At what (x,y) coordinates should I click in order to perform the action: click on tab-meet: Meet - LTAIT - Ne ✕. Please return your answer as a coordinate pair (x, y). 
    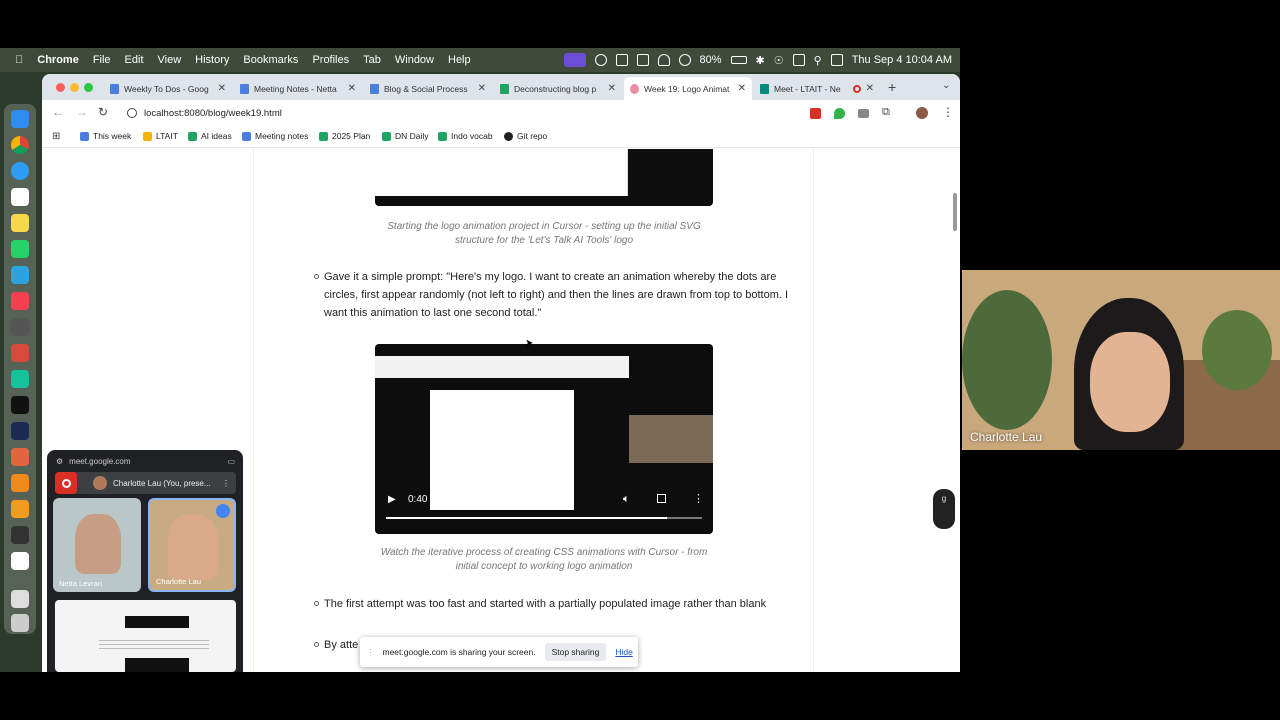
    Looking at the image, I should click on (817, 88).